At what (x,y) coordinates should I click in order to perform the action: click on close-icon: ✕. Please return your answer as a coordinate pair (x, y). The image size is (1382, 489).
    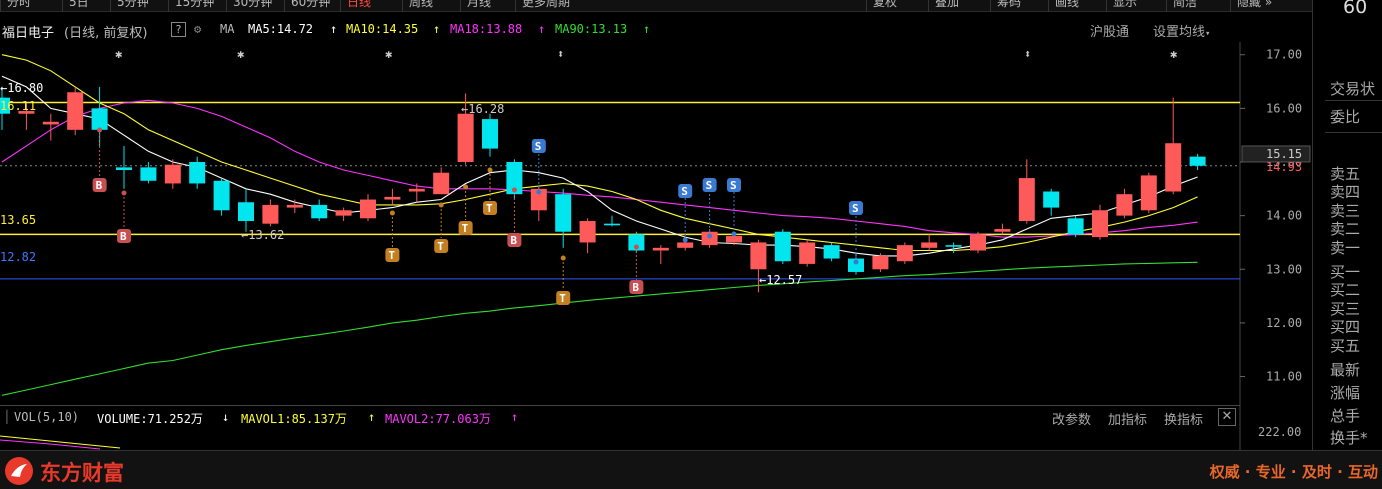
    Looking at the image, I should click on (1227, 417).